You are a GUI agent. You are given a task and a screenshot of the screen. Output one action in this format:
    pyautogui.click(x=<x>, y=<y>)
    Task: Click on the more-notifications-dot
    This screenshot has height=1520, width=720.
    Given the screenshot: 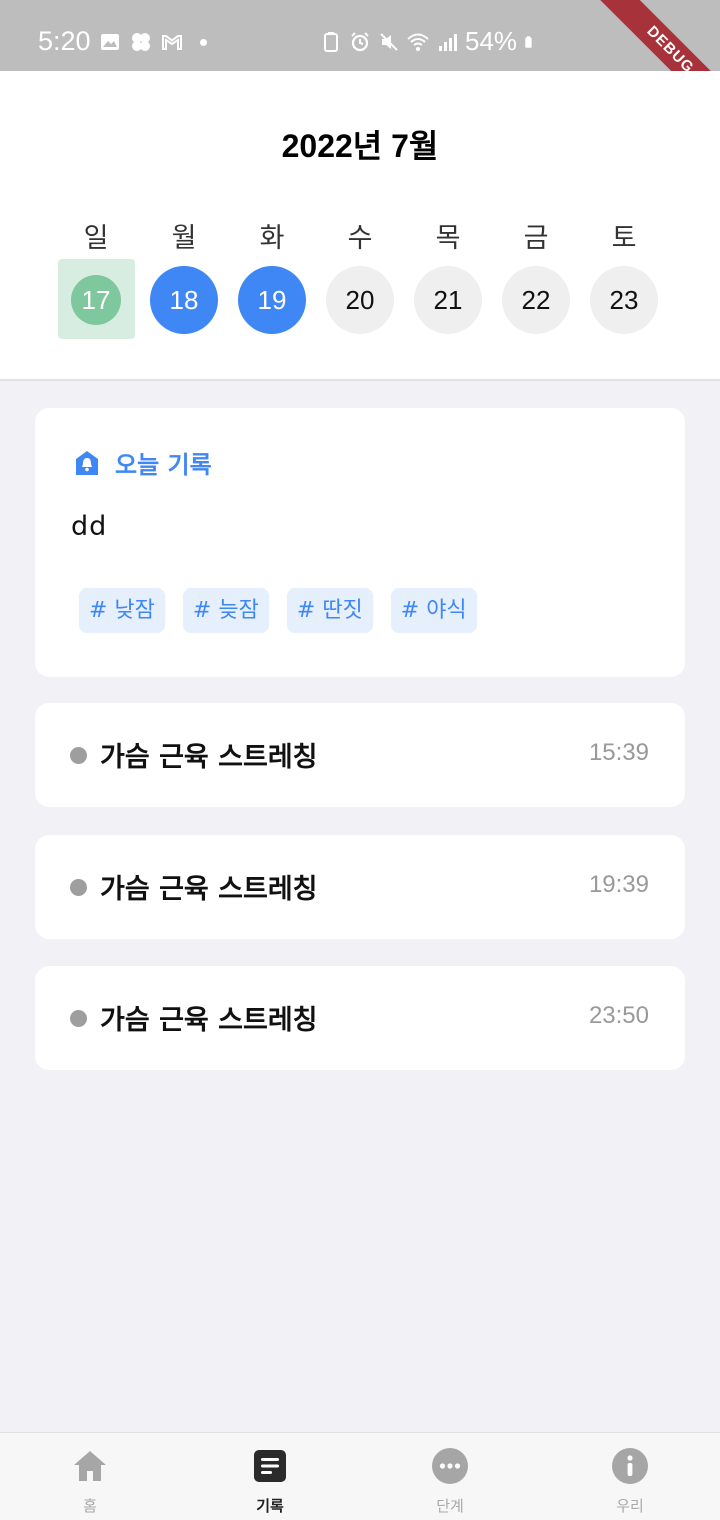 What is the action you would take?
    pyautogui.click(x=203, y=42)
    